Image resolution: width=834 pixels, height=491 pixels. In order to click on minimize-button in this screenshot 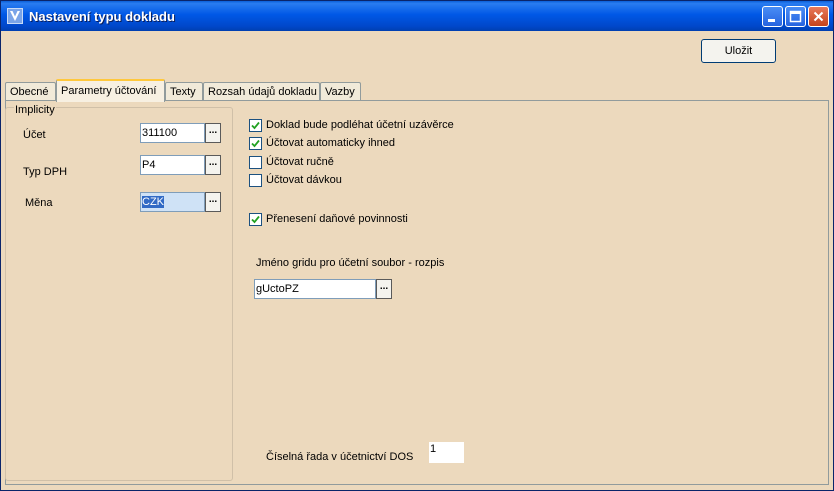, I will do `click(772, 16)`.